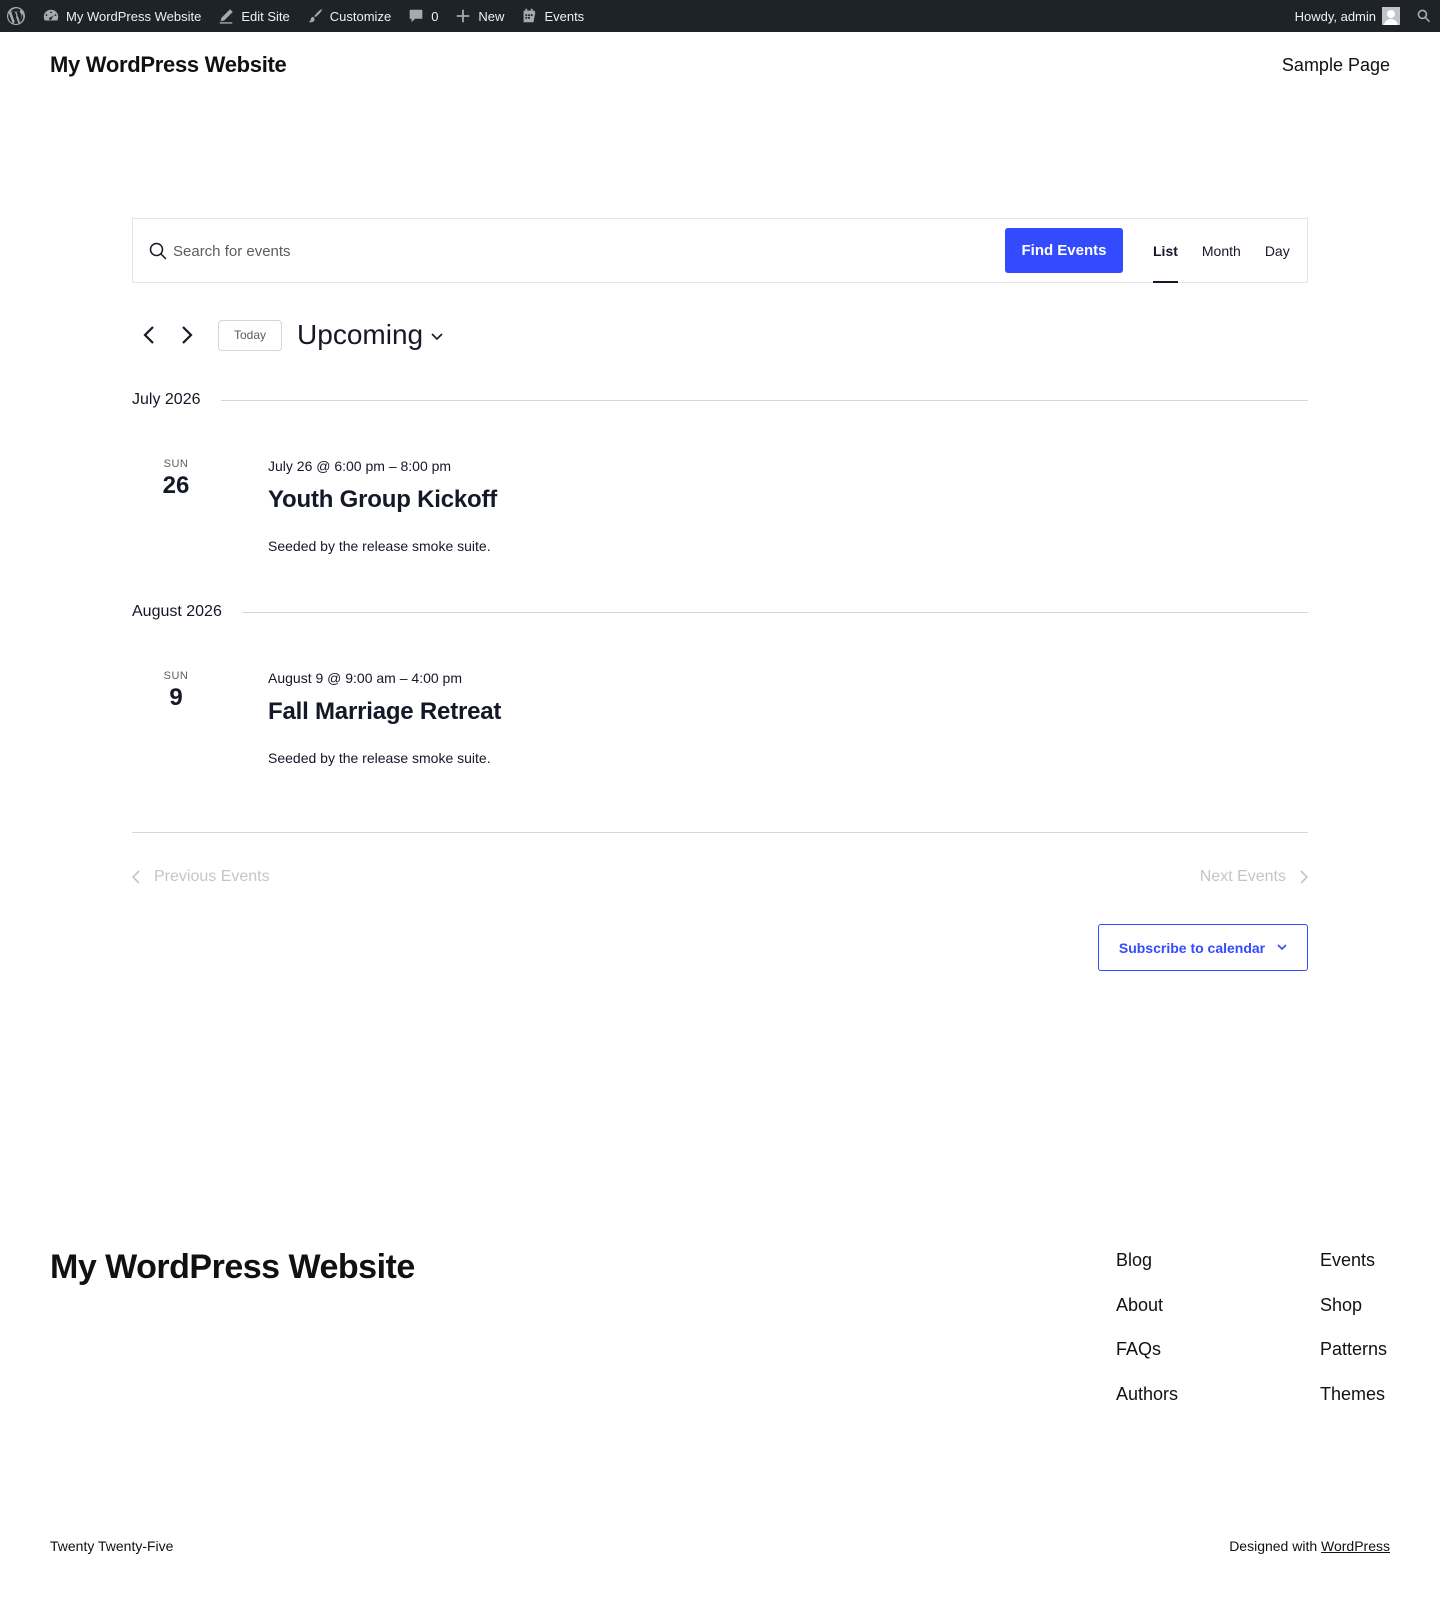 The height and width of the screenshot is (1608, 1440). Describe the element at coordinates (720, 832) in the screenshot. I see `list-bottom-divider` at that location.